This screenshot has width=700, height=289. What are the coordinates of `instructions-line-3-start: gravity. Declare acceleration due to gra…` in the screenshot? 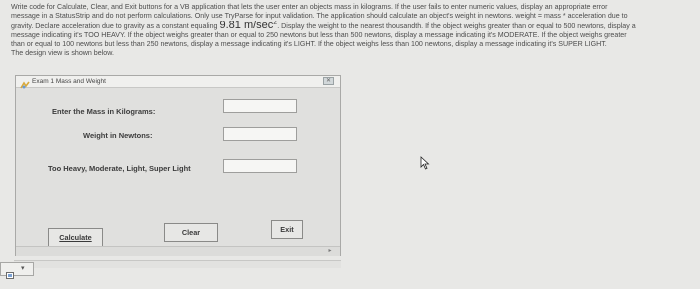 It's located at (114, 26).